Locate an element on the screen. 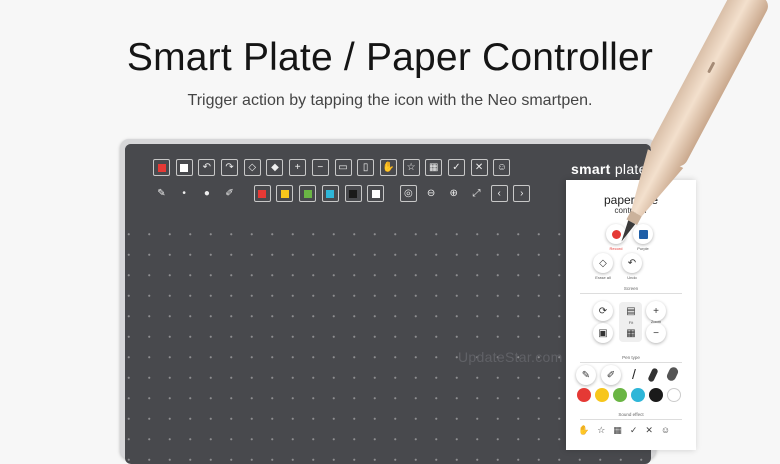  color-cyan-icon is located at coordinates (330, 193).